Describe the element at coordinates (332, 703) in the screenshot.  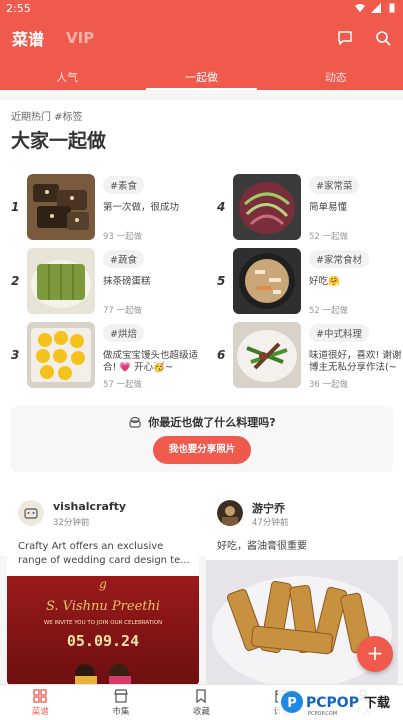
I see `svg-text: PCPOP` at that location.